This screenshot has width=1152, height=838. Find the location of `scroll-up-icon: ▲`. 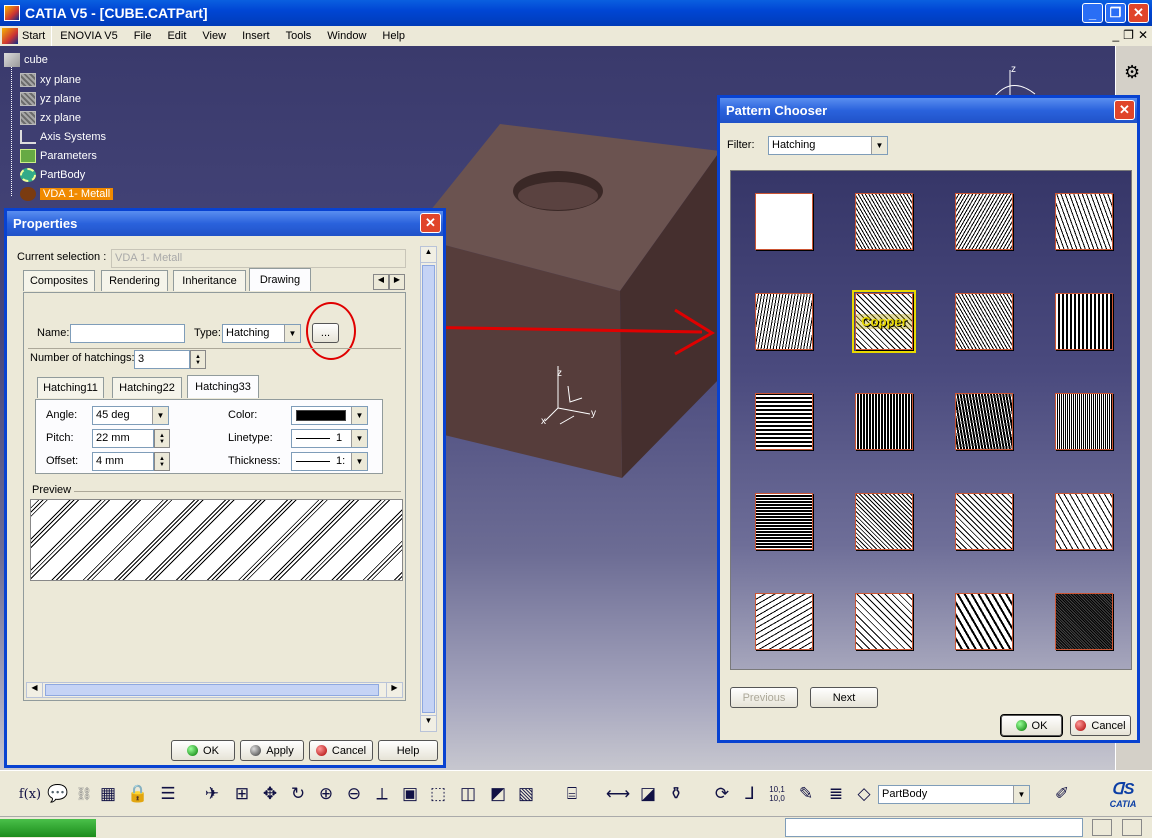

scroll-up-icon: ▲ is located at coordinates (428, 255).